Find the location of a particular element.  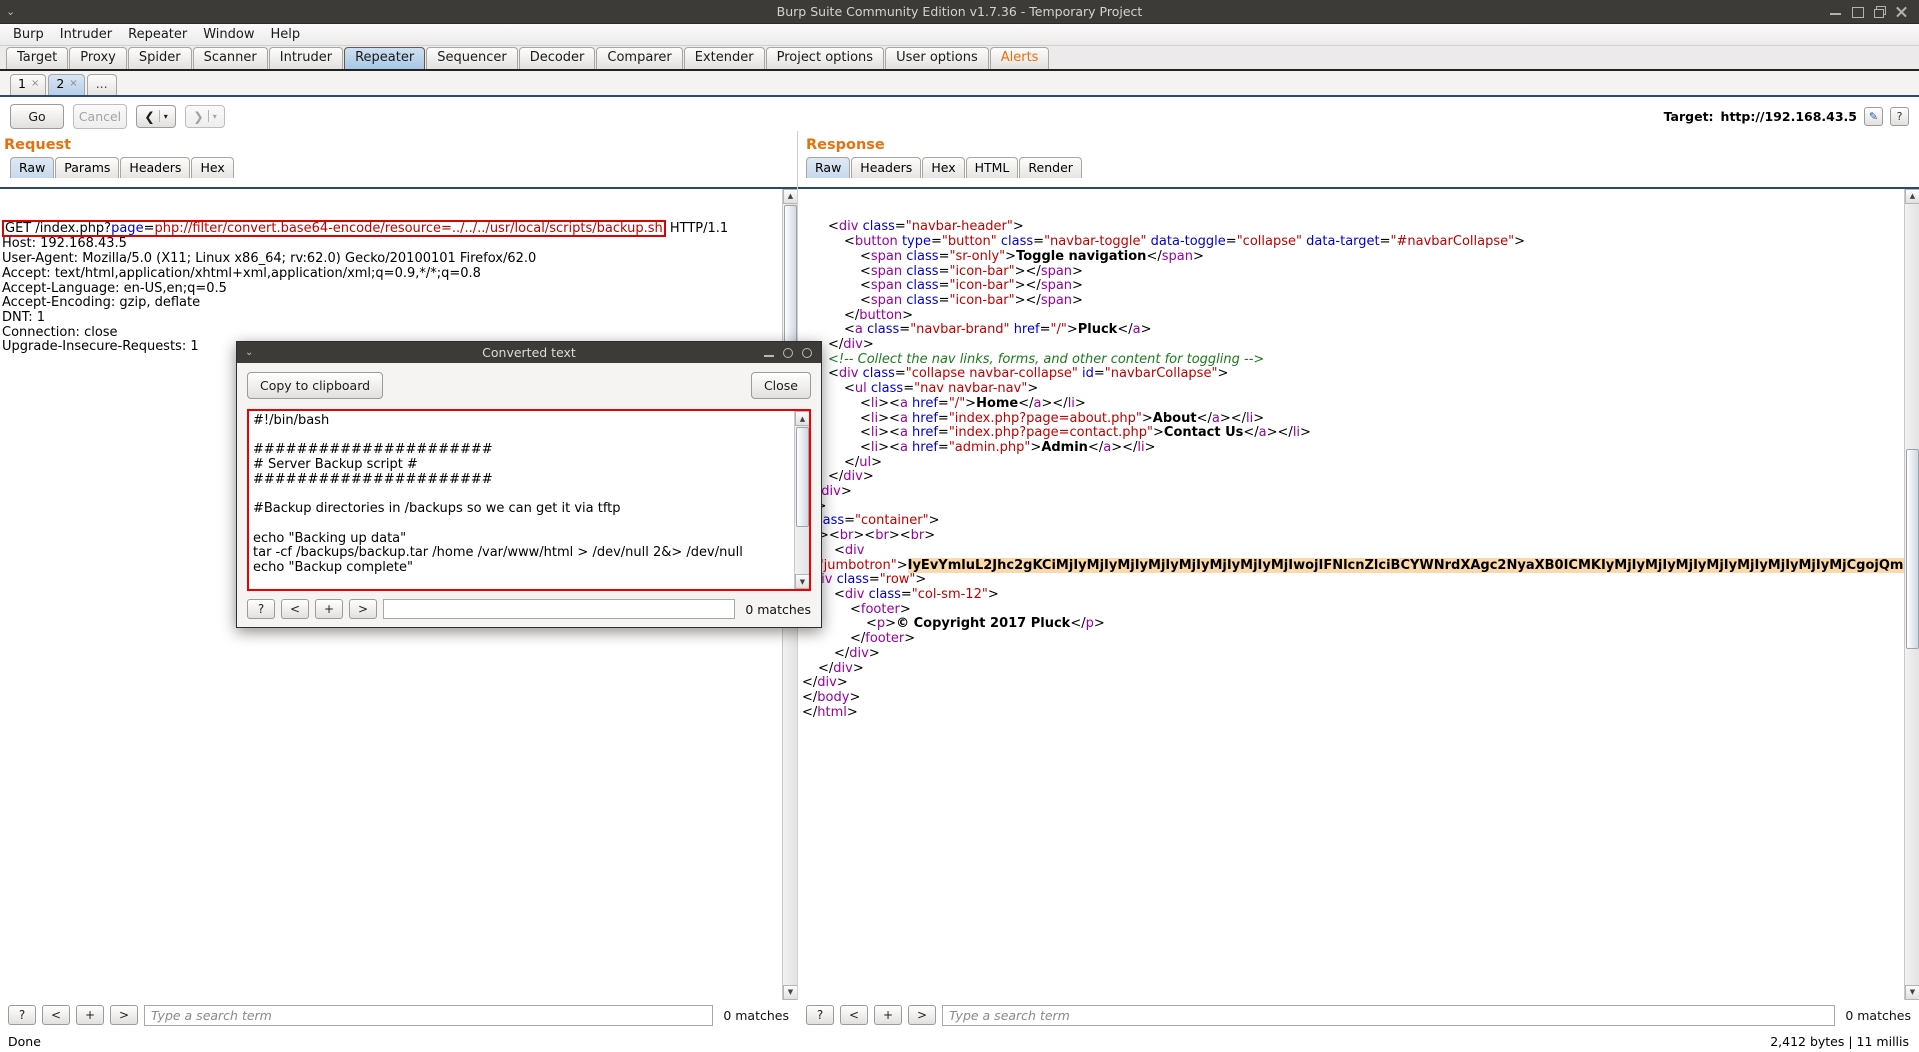

request-header-accept-language: Accept-Language: en-US,en;q=0.5 is located at coordinates (114, 288).